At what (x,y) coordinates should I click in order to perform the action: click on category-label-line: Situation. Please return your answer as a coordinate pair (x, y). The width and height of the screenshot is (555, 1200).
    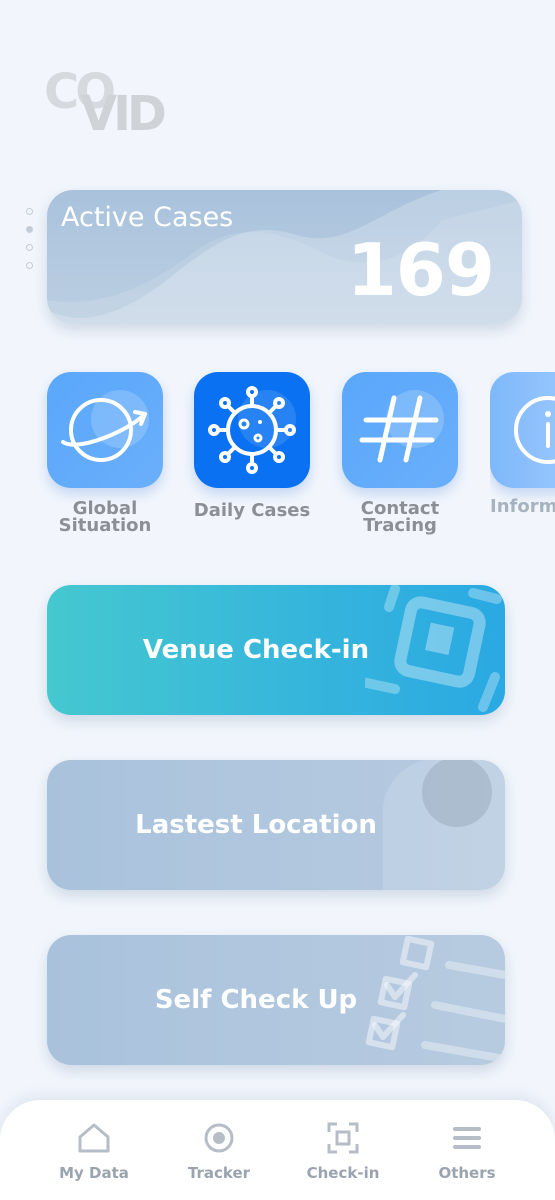
    Looking at the image, I should click on (105, 525).